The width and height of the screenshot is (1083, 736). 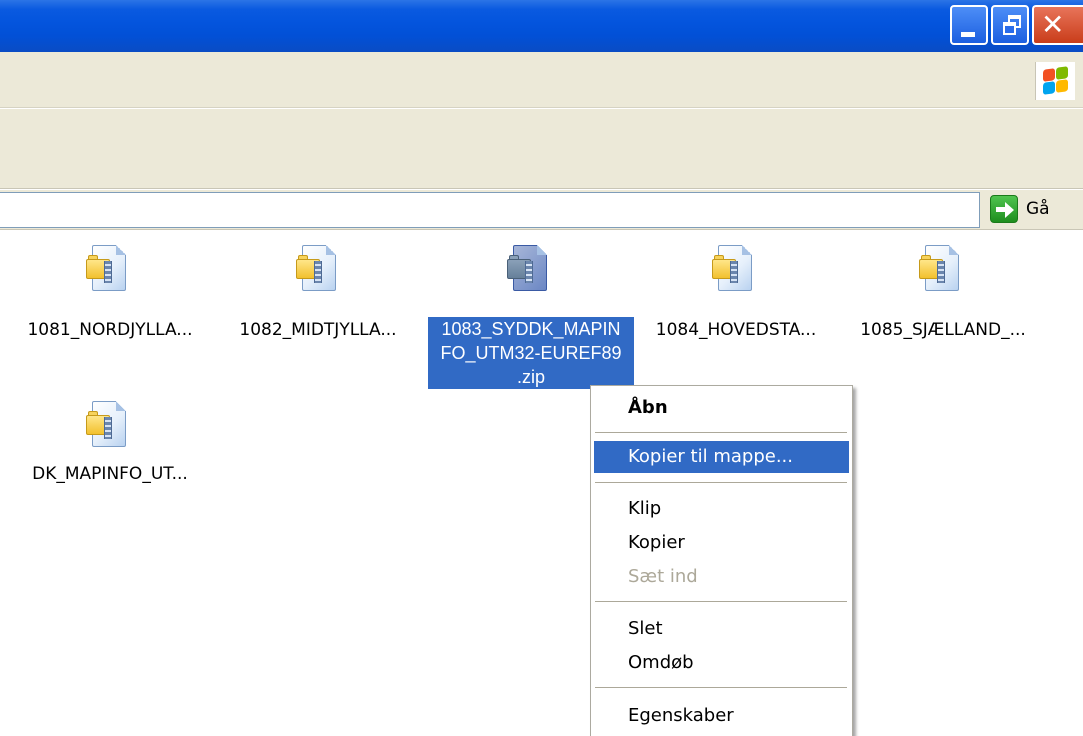 I want to click on windows-logo-icon, so click(x=1055, y=81).